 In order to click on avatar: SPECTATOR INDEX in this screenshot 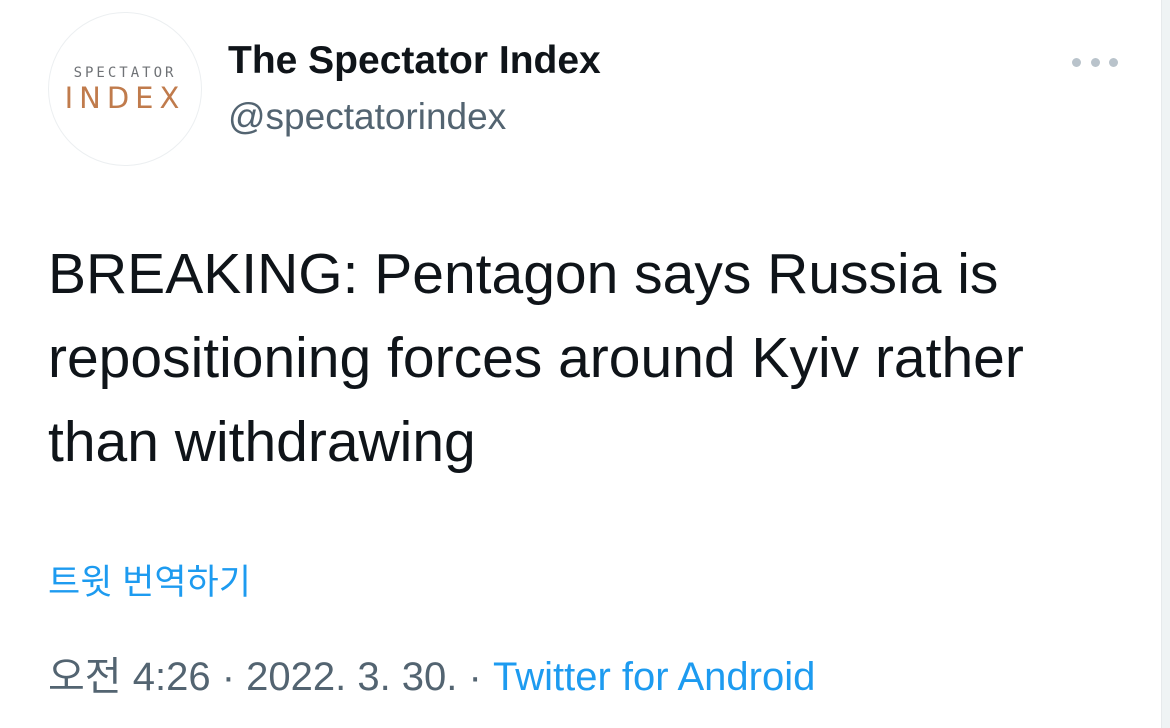, I will do `click(125, 89)`.